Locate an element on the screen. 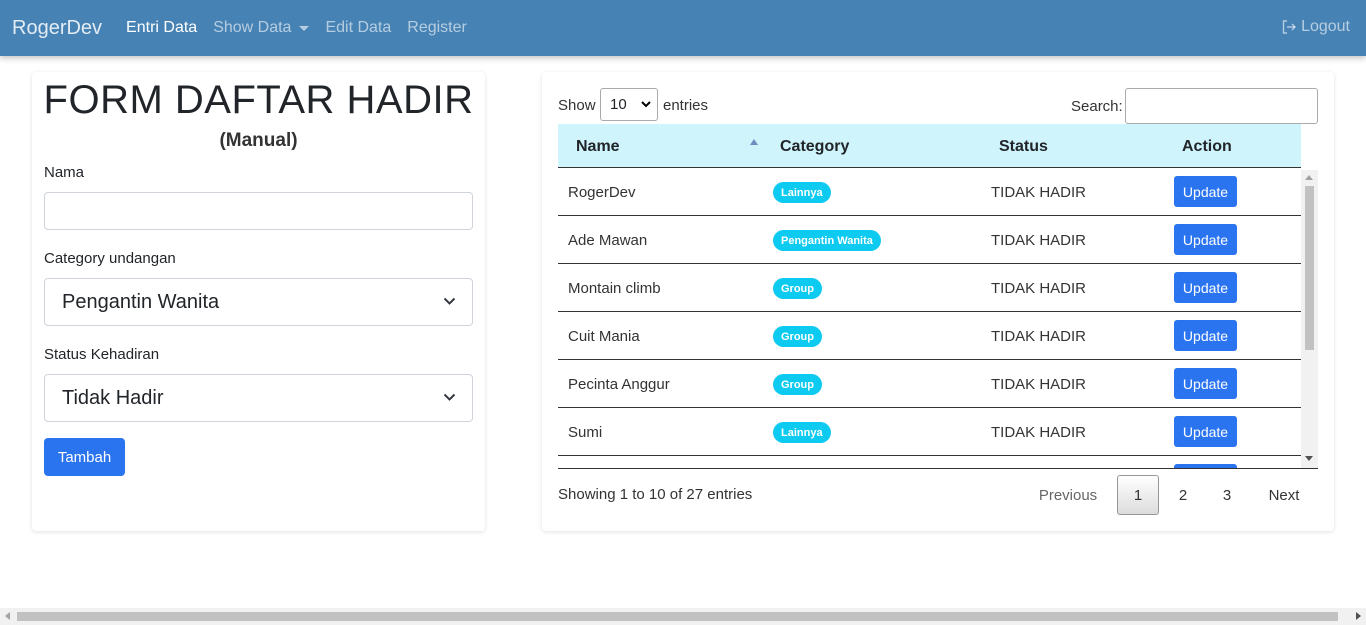 Image resolution: width=1366 pixels, height=625 pixels. category-label: Category undangan is located at coordinates (110, 258).